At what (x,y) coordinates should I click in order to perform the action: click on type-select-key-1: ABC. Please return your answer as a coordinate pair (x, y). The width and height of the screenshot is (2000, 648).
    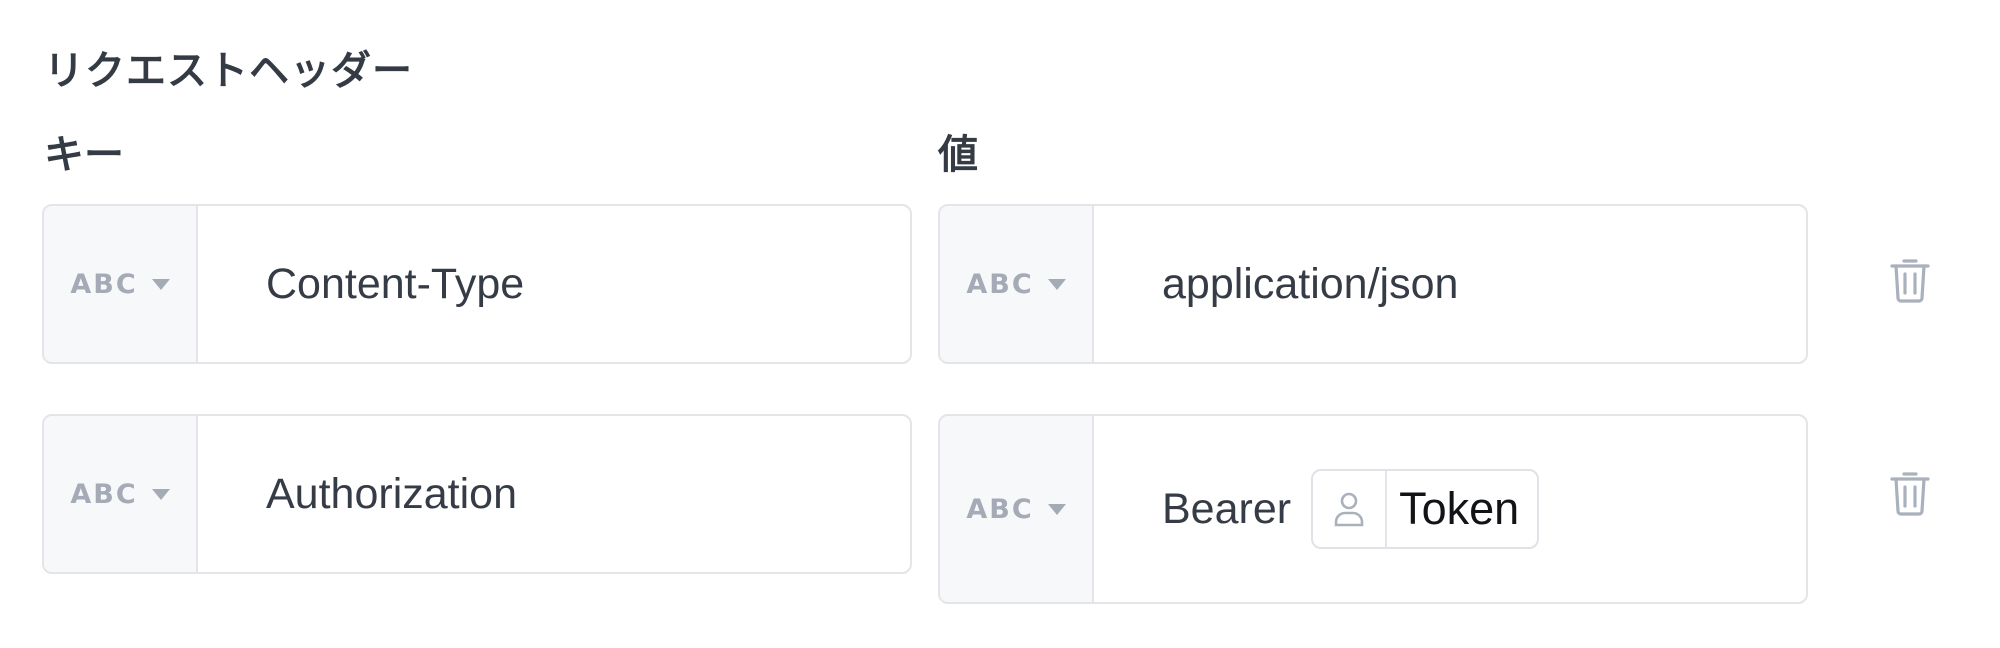
    Looking at the image, I should click on (121, 284).